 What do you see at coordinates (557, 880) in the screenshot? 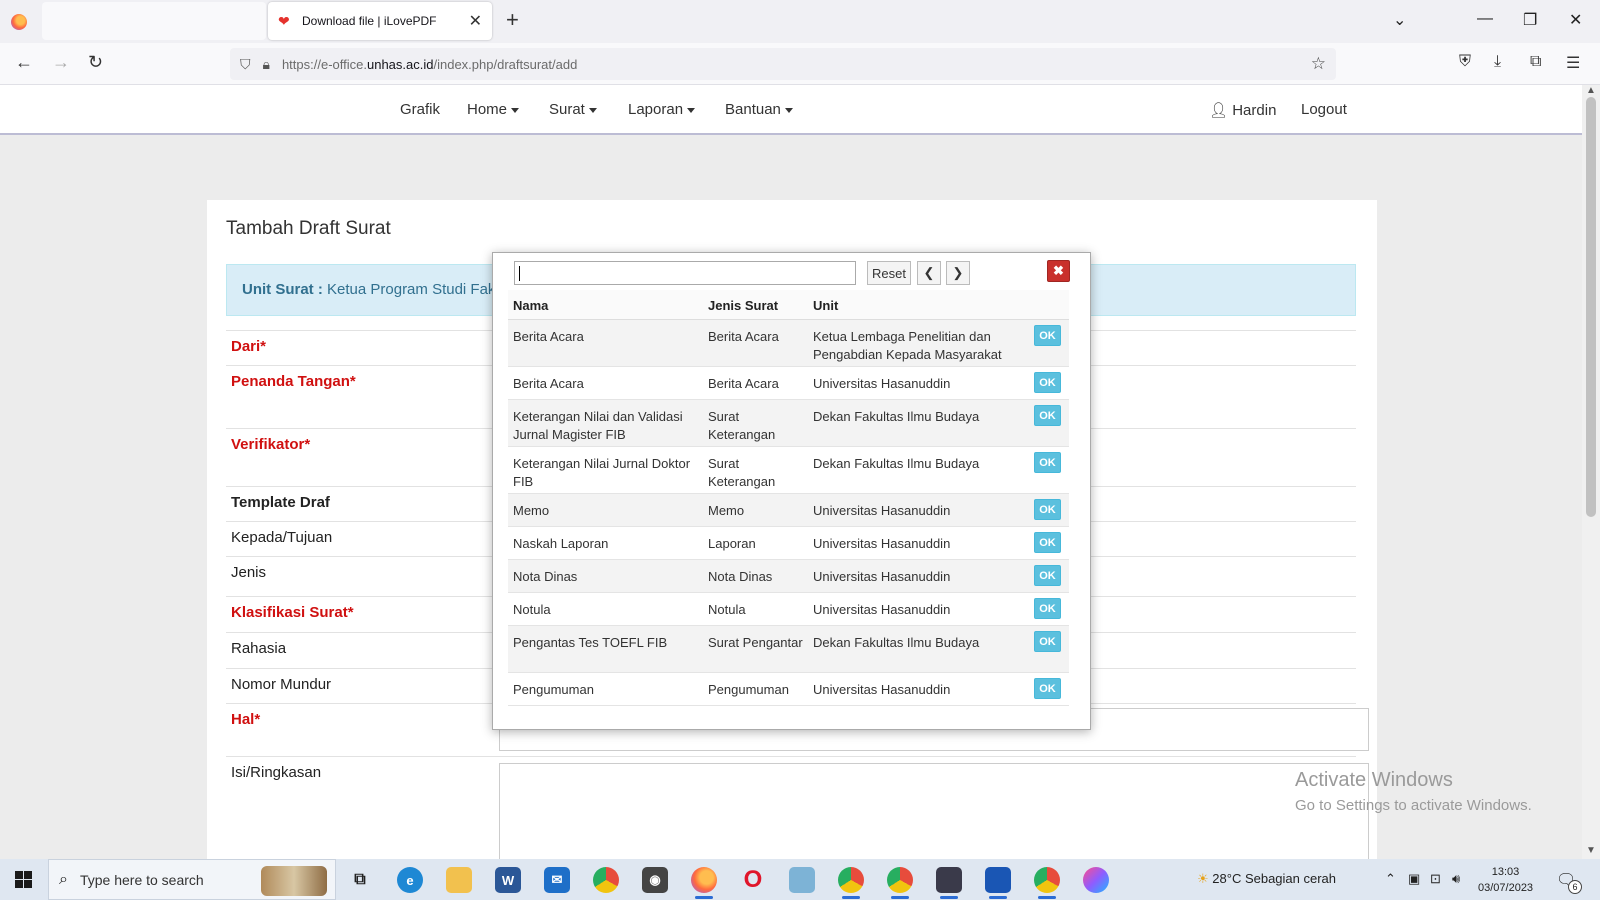
I see `mail-icon: ✉` at bounding box center [557, 880].